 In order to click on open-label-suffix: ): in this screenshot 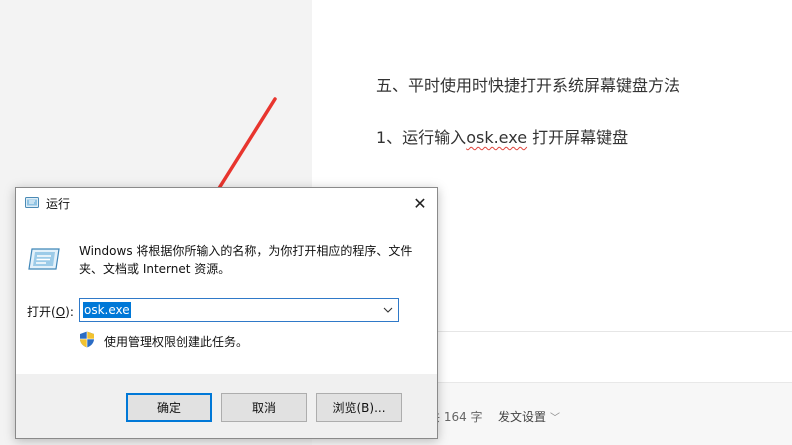, I will do `click(69, 312)`.